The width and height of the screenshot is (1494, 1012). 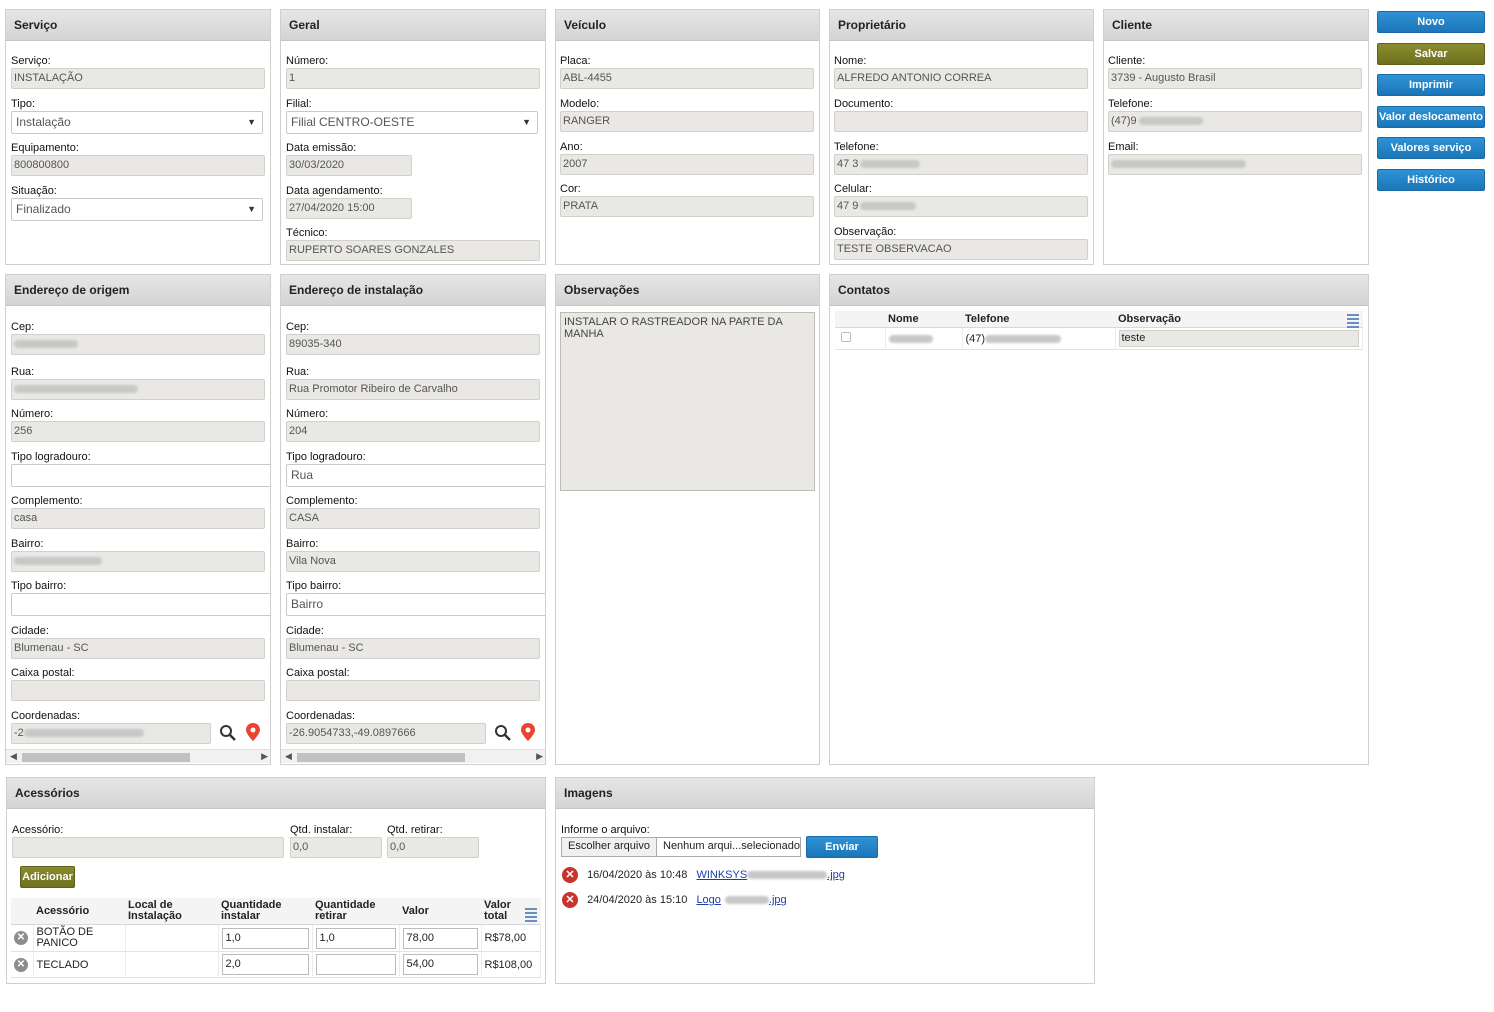 I want to click on table-row: (47) teste, so click(x=1099, y=338).